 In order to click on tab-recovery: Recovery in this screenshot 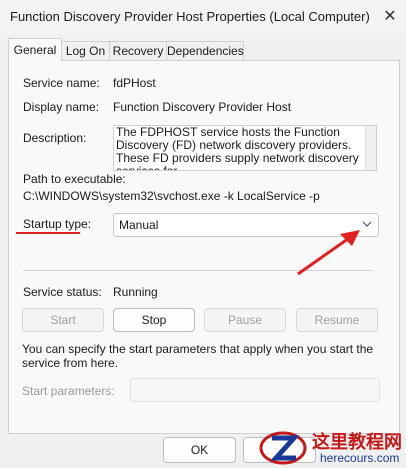, I will do `click(138, 51)`.